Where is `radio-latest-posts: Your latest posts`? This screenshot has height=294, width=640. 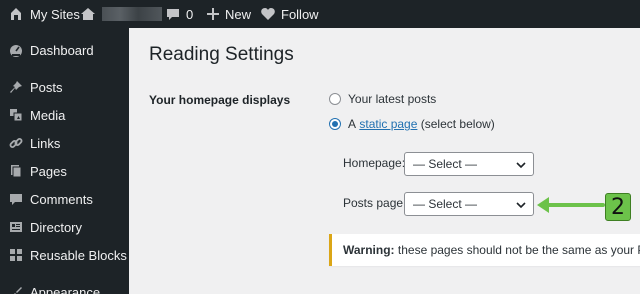
radio-latest-posts: Your latest posts is located at coordinates (382, 99).